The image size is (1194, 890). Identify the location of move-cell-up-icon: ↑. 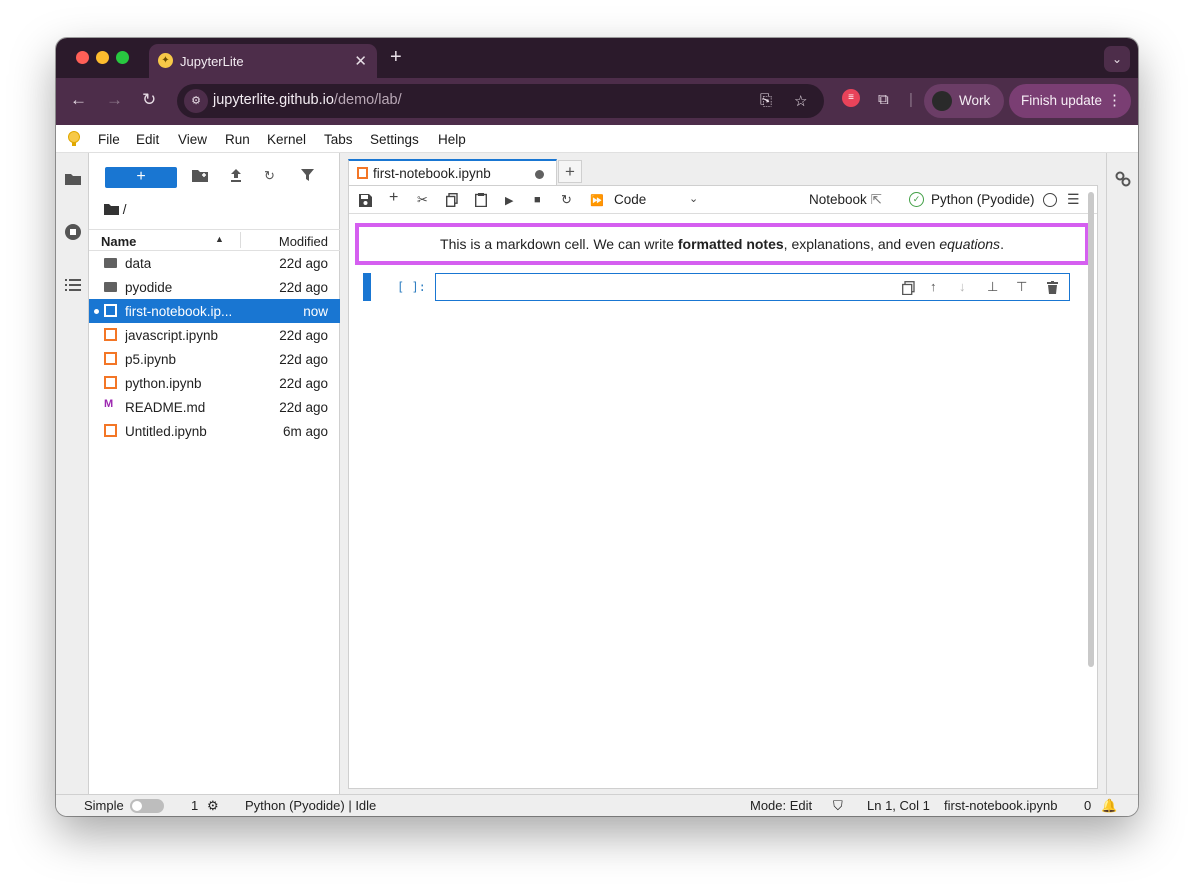
(933, 286).